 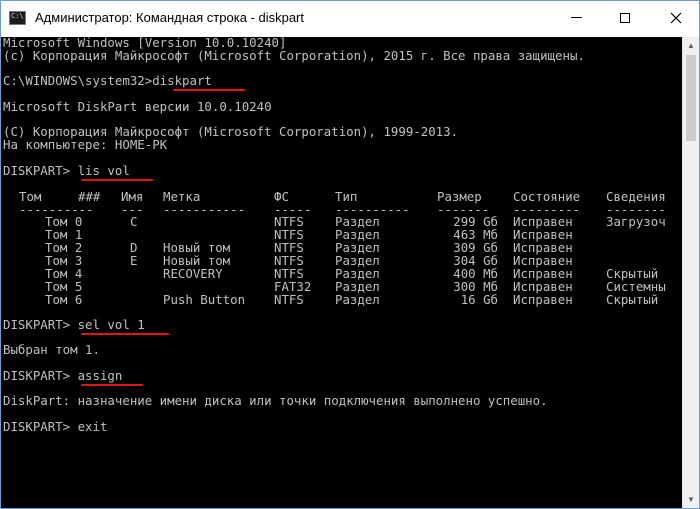 I want to click on volume-cell: Исправен, so click(x=543, y=299).